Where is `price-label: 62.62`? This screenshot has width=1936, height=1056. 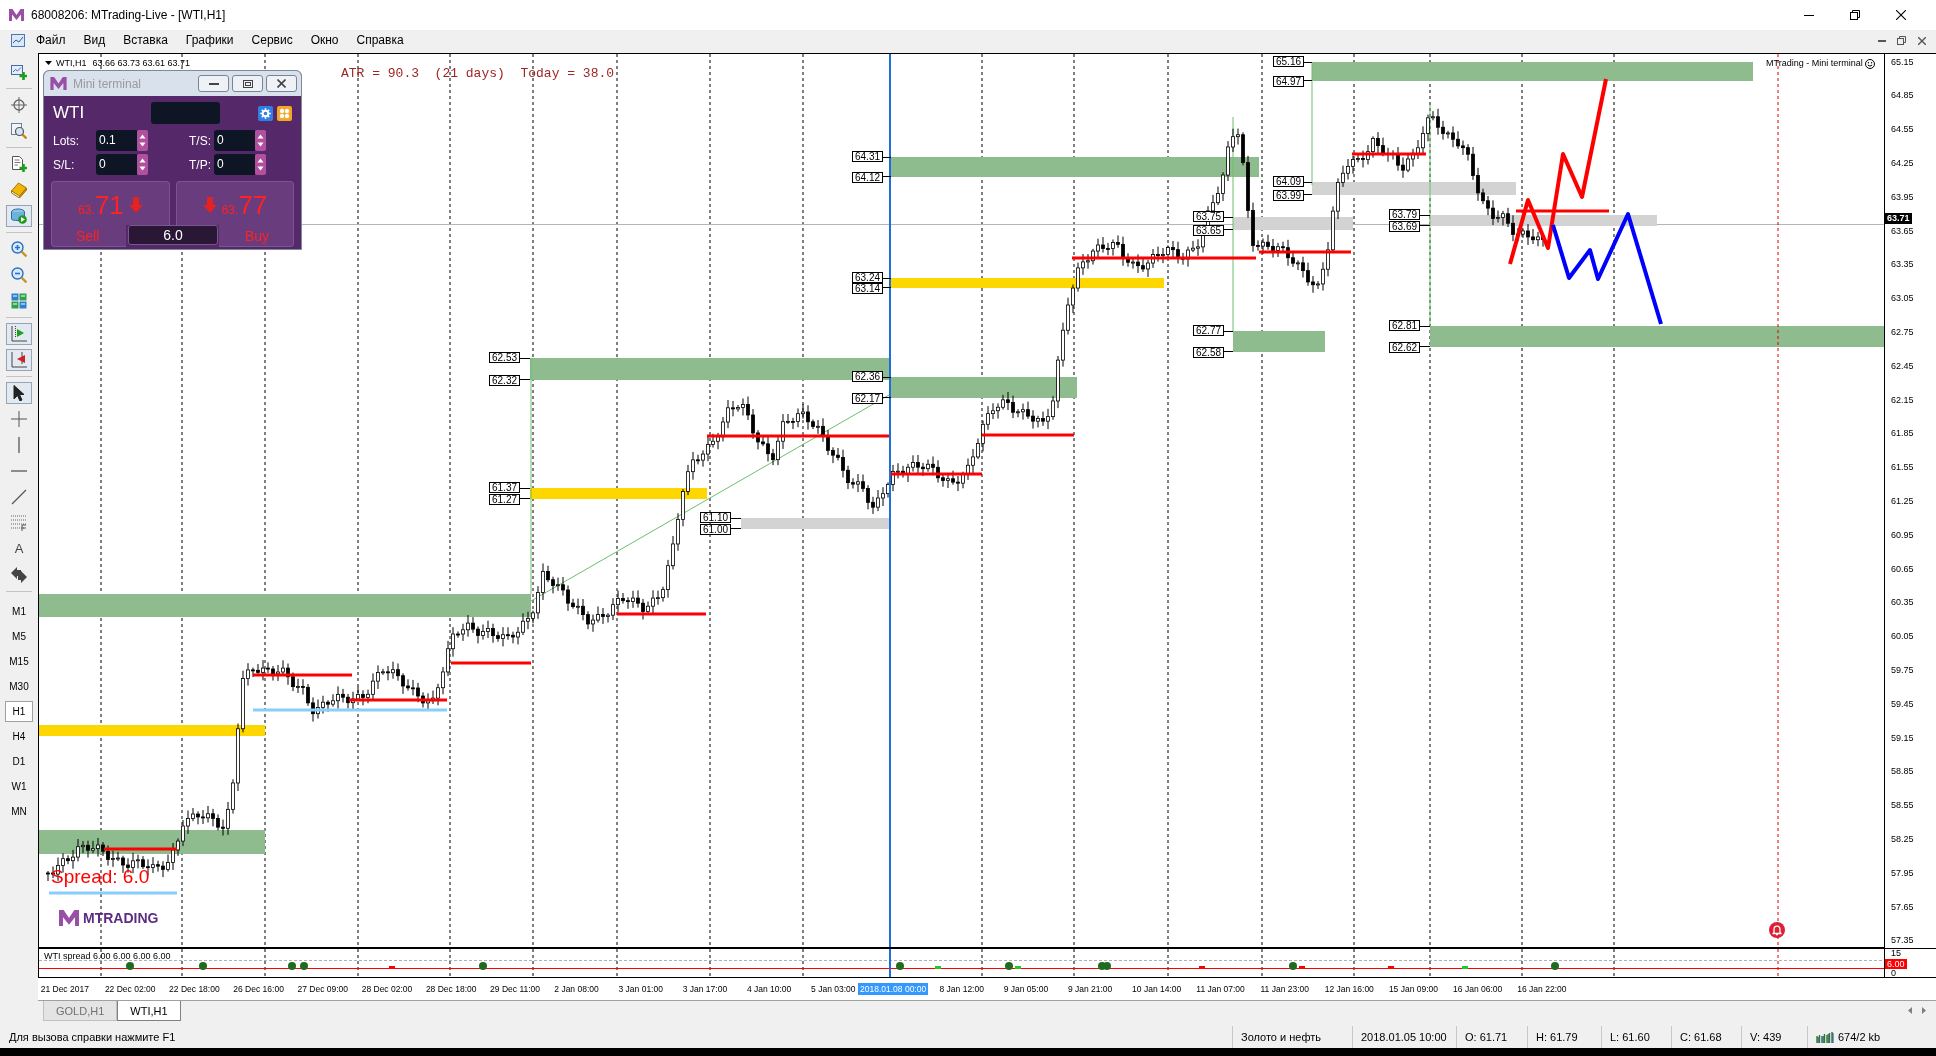 price-label: 62.62 is located at coordinates (1405, 347).